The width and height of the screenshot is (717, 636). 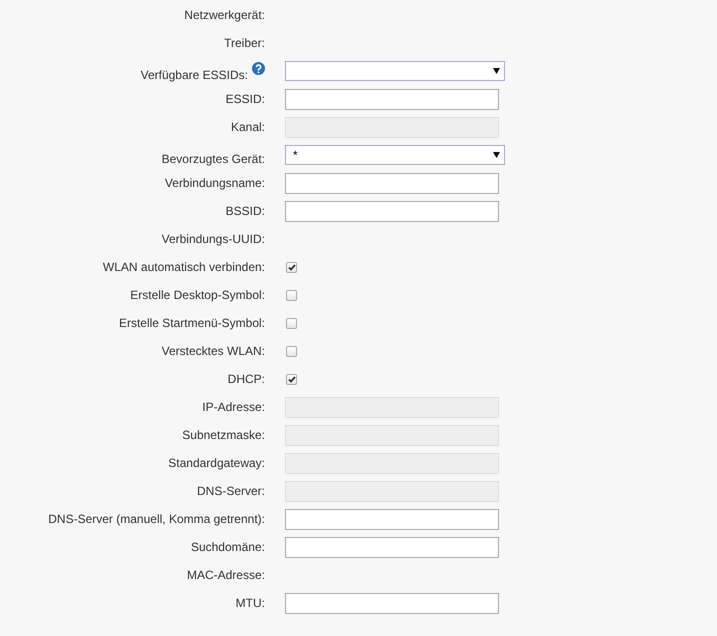 I want to click on field-label: Erstelle Desktop-Symbol:, so click(x=197, y=295).